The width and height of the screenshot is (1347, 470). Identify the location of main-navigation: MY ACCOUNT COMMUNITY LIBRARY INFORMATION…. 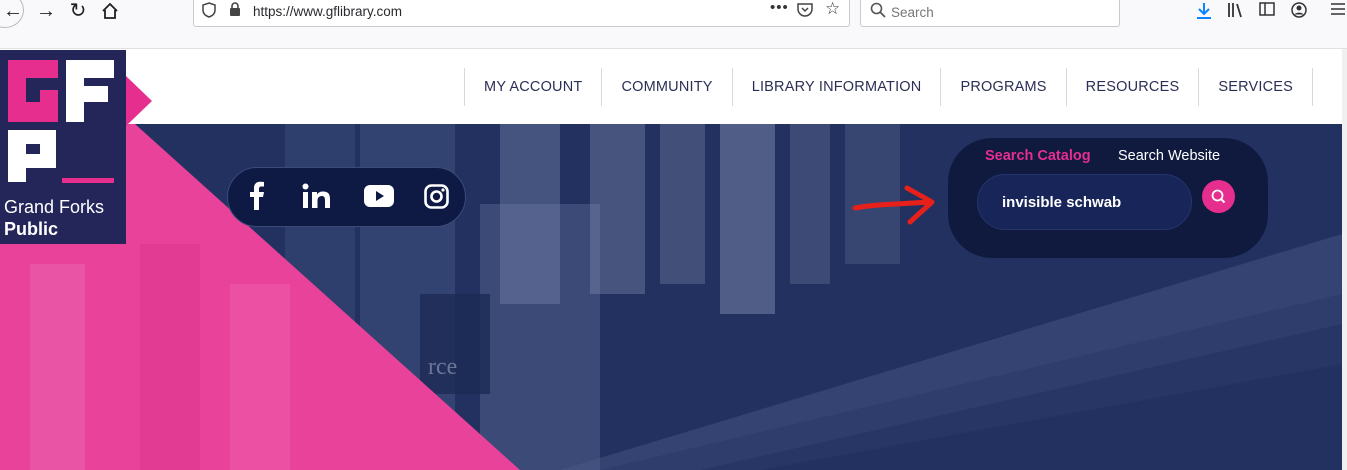
(888, 87).